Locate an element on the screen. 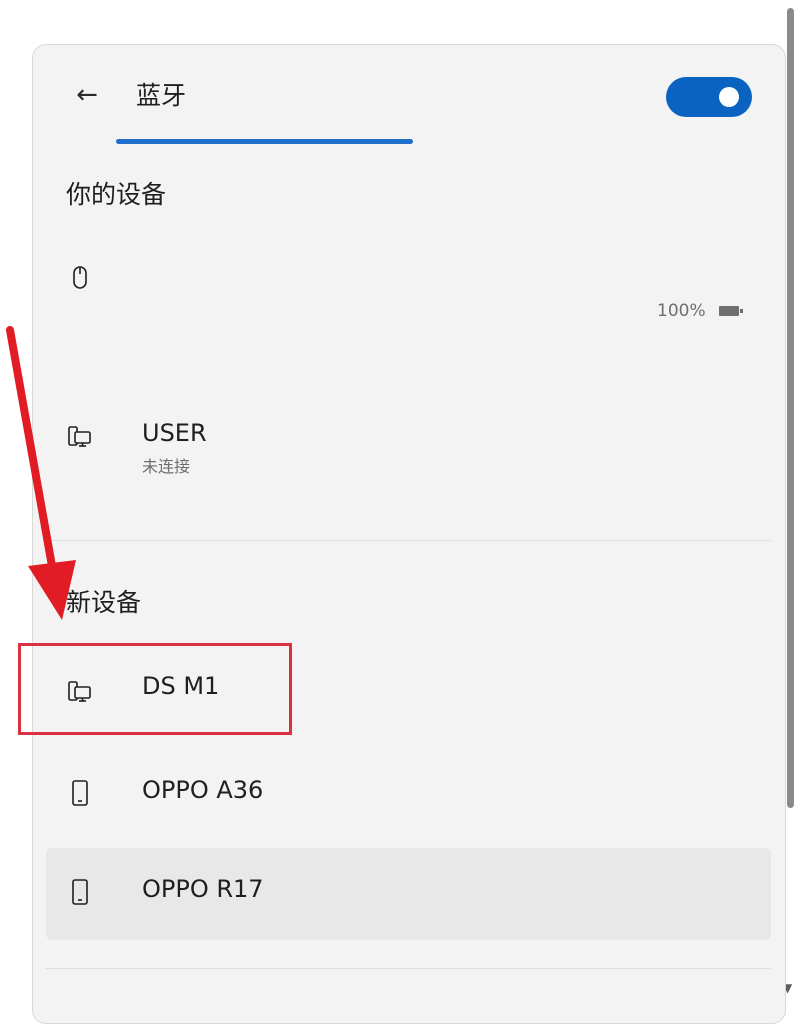 This screenshot has height=1024, width=801. battery-indicator: 100% is located at coordinates (700, 311).